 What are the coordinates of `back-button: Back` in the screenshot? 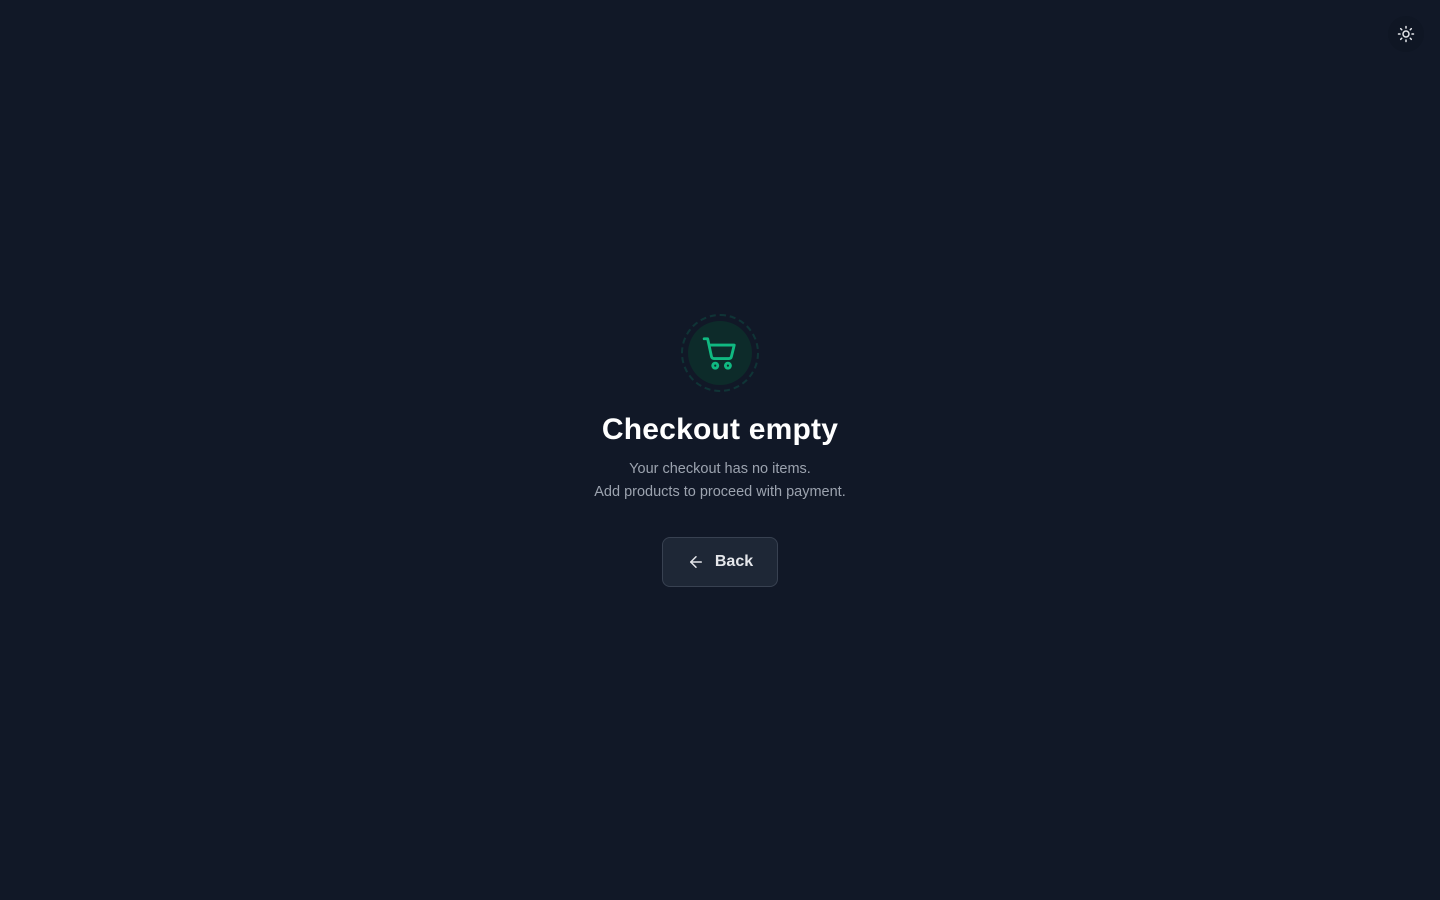 It's located at (720, 562).